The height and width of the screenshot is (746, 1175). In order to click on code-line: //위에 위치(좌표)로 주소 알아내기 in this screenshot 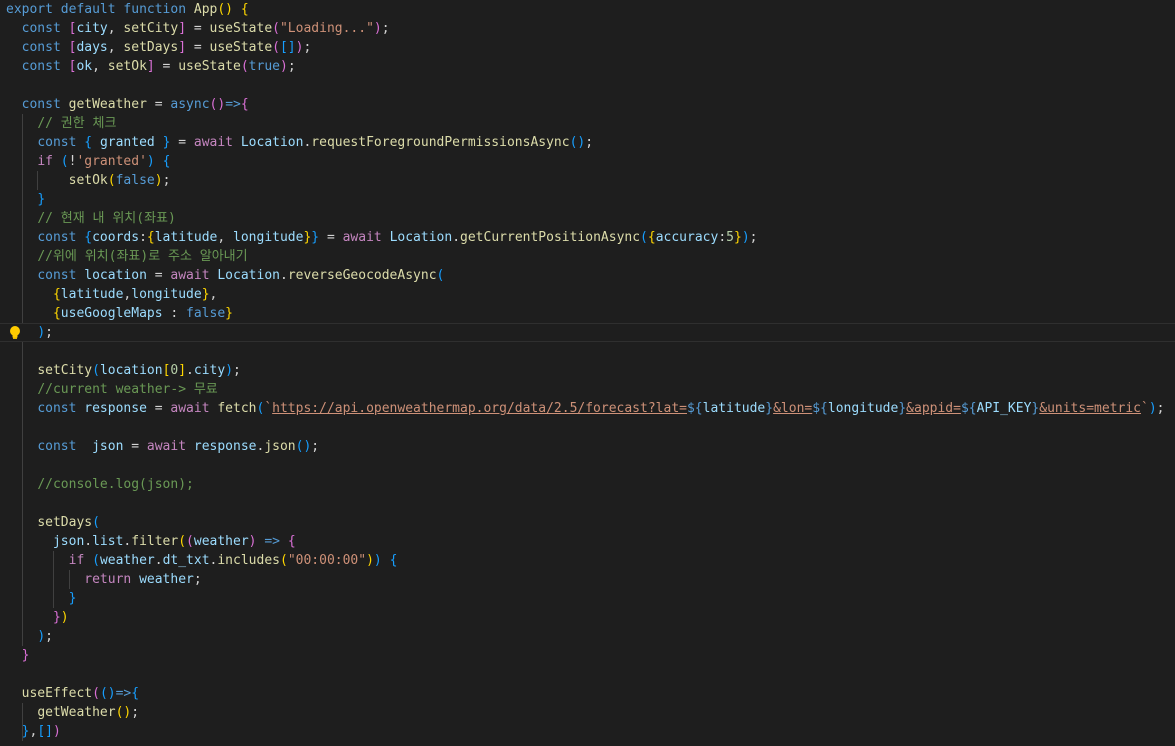, I will do `click(587, 256)`.